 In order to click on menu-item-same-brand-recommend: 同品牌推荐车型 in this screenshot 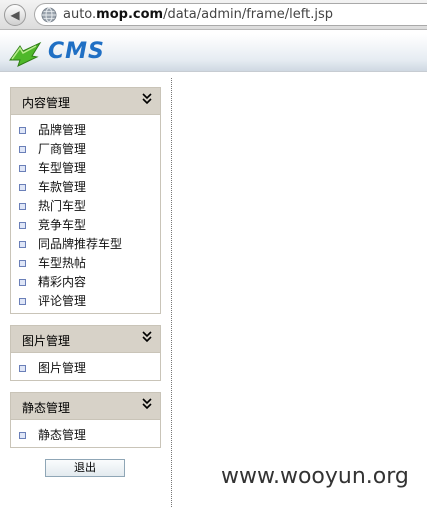, I will do `click(85, 244)`.